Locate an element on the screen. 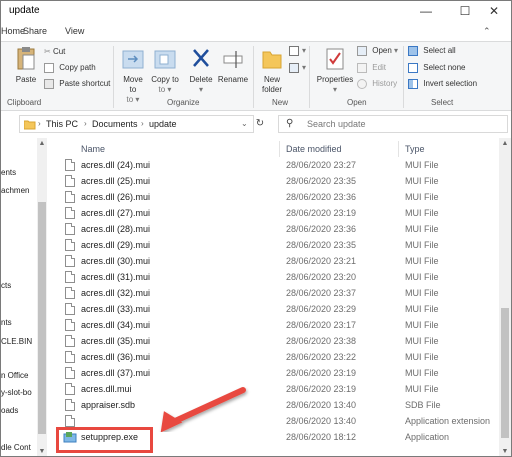 This screenshot has height=457, width=512. new-folder-button: New folder is located at coordinates (272, 70).